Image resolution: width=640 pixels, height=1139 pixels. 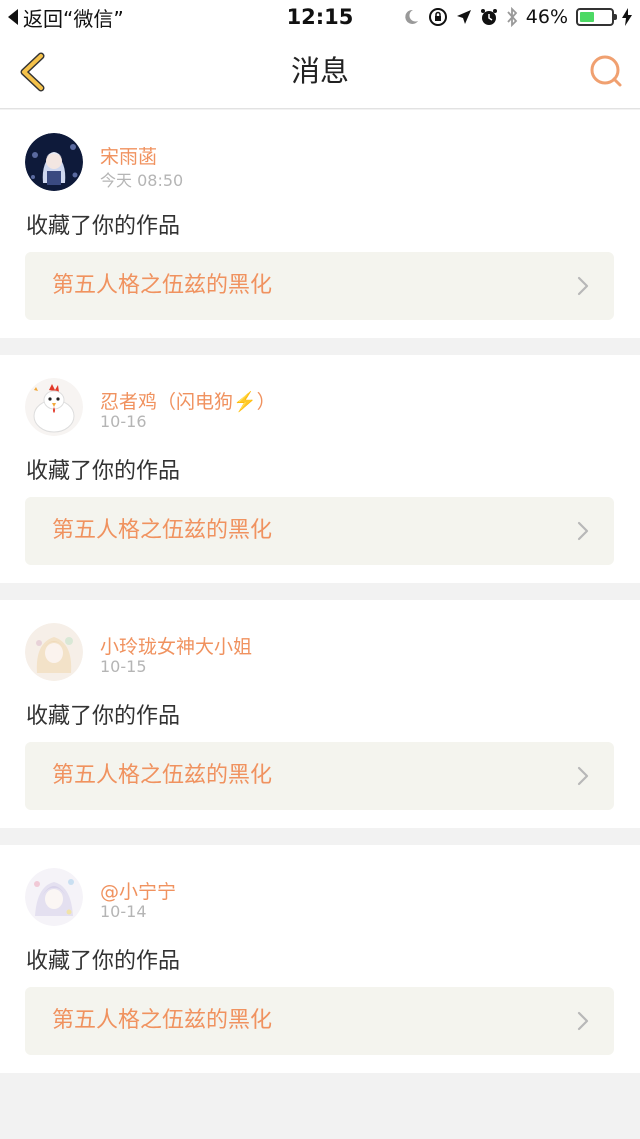 I want to click on battery-percent: 46%, so click(x=546, y=17).